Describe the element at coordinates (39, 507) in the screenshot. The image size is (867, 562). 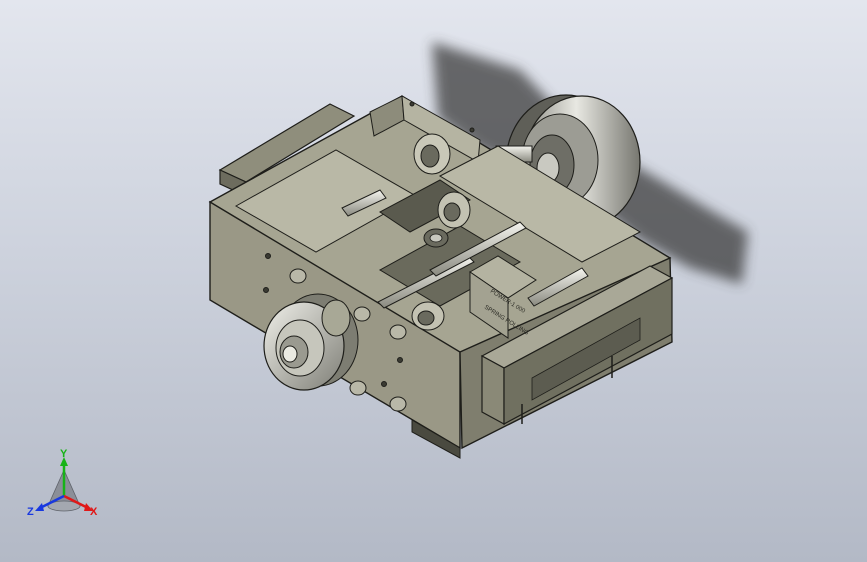
I see `z-axis-arrow` at that location.